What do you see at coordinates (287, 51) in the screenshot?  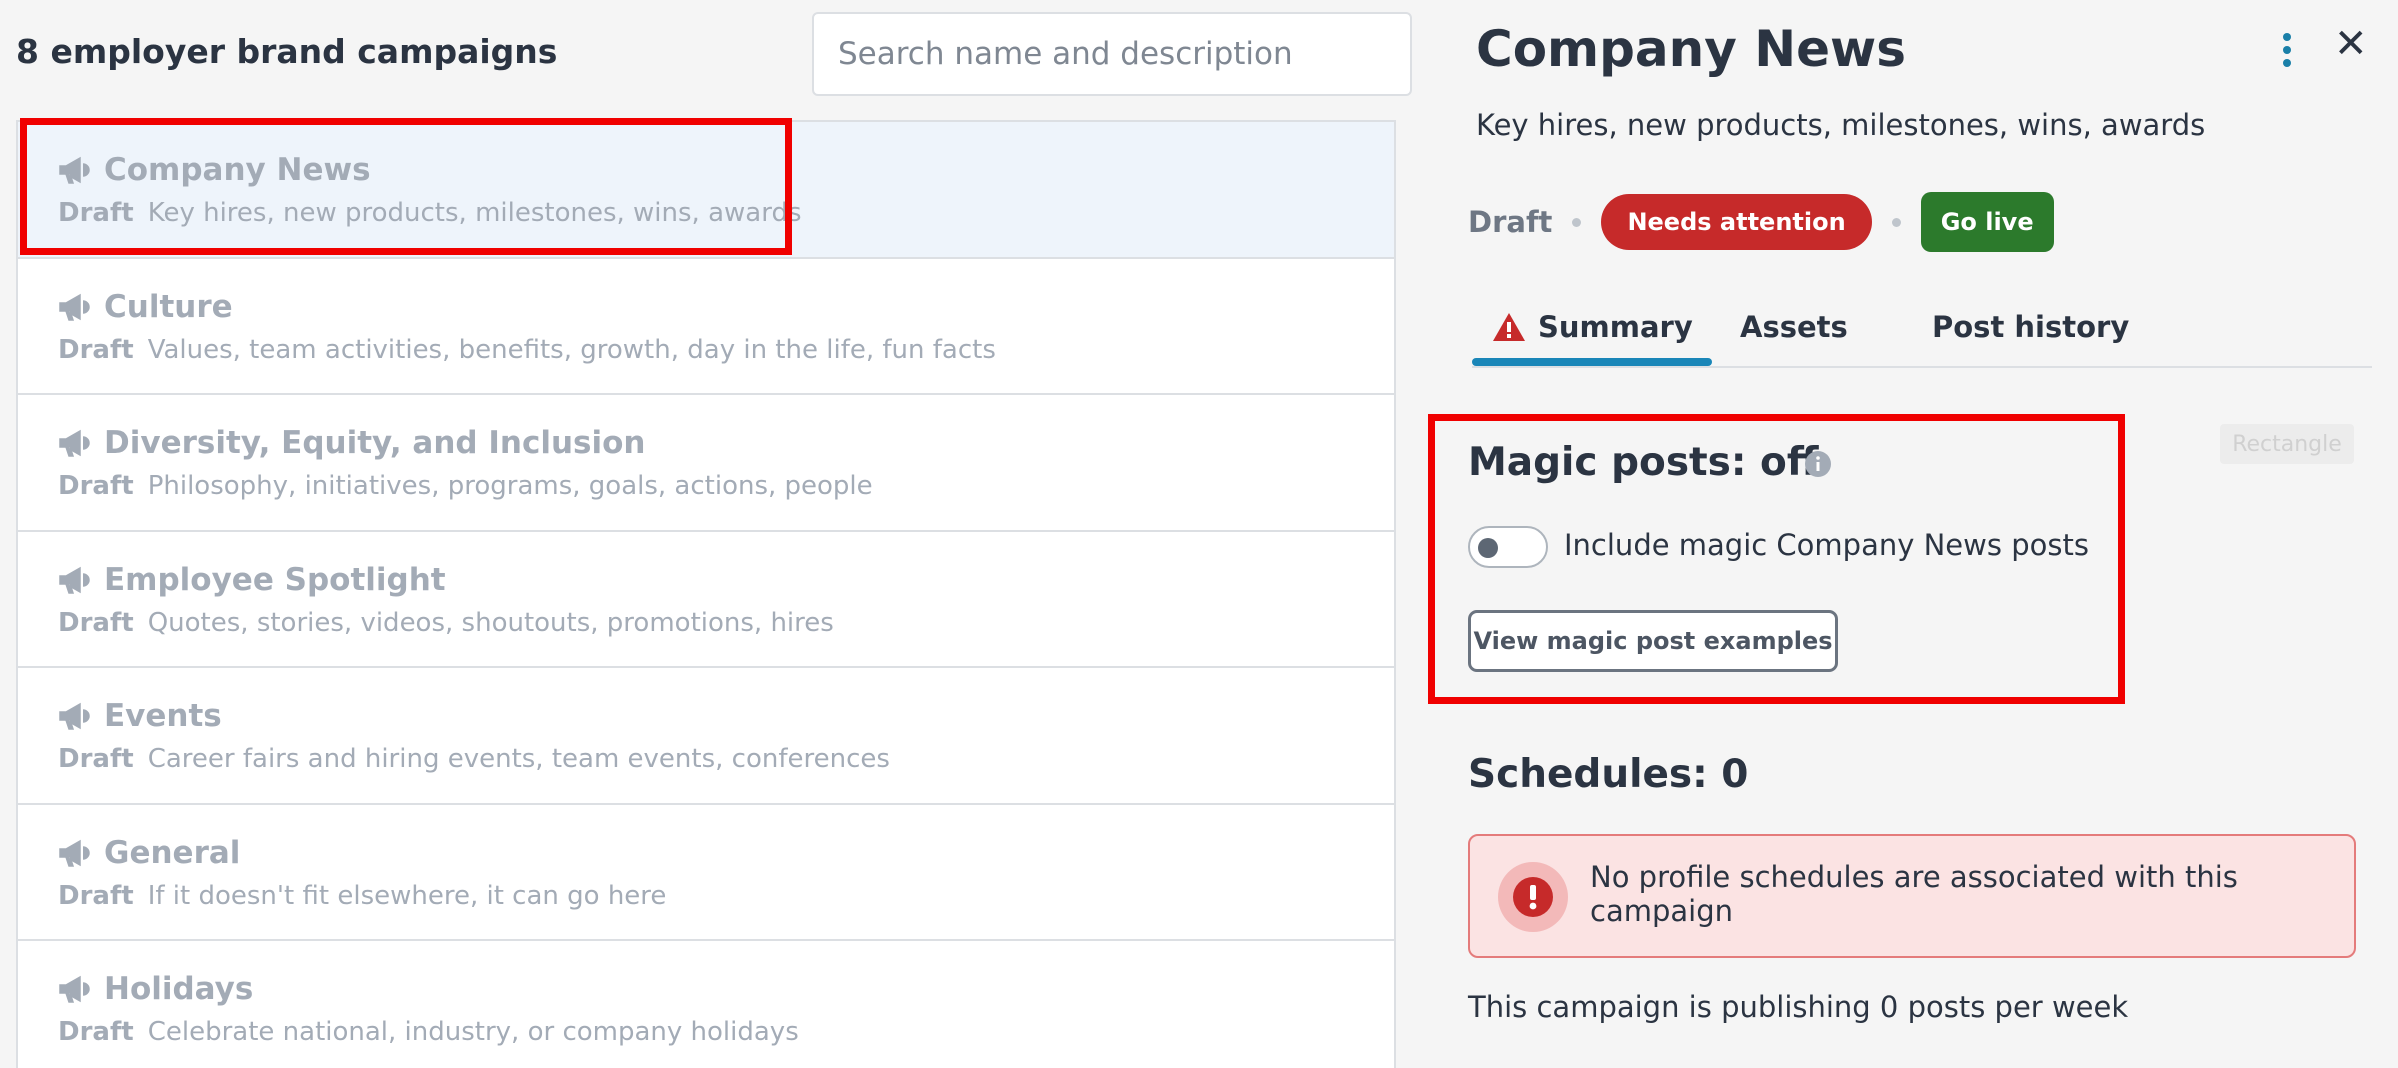 I see `list-title: 8 employer brand campaigns` at bounding box center [287, 51].